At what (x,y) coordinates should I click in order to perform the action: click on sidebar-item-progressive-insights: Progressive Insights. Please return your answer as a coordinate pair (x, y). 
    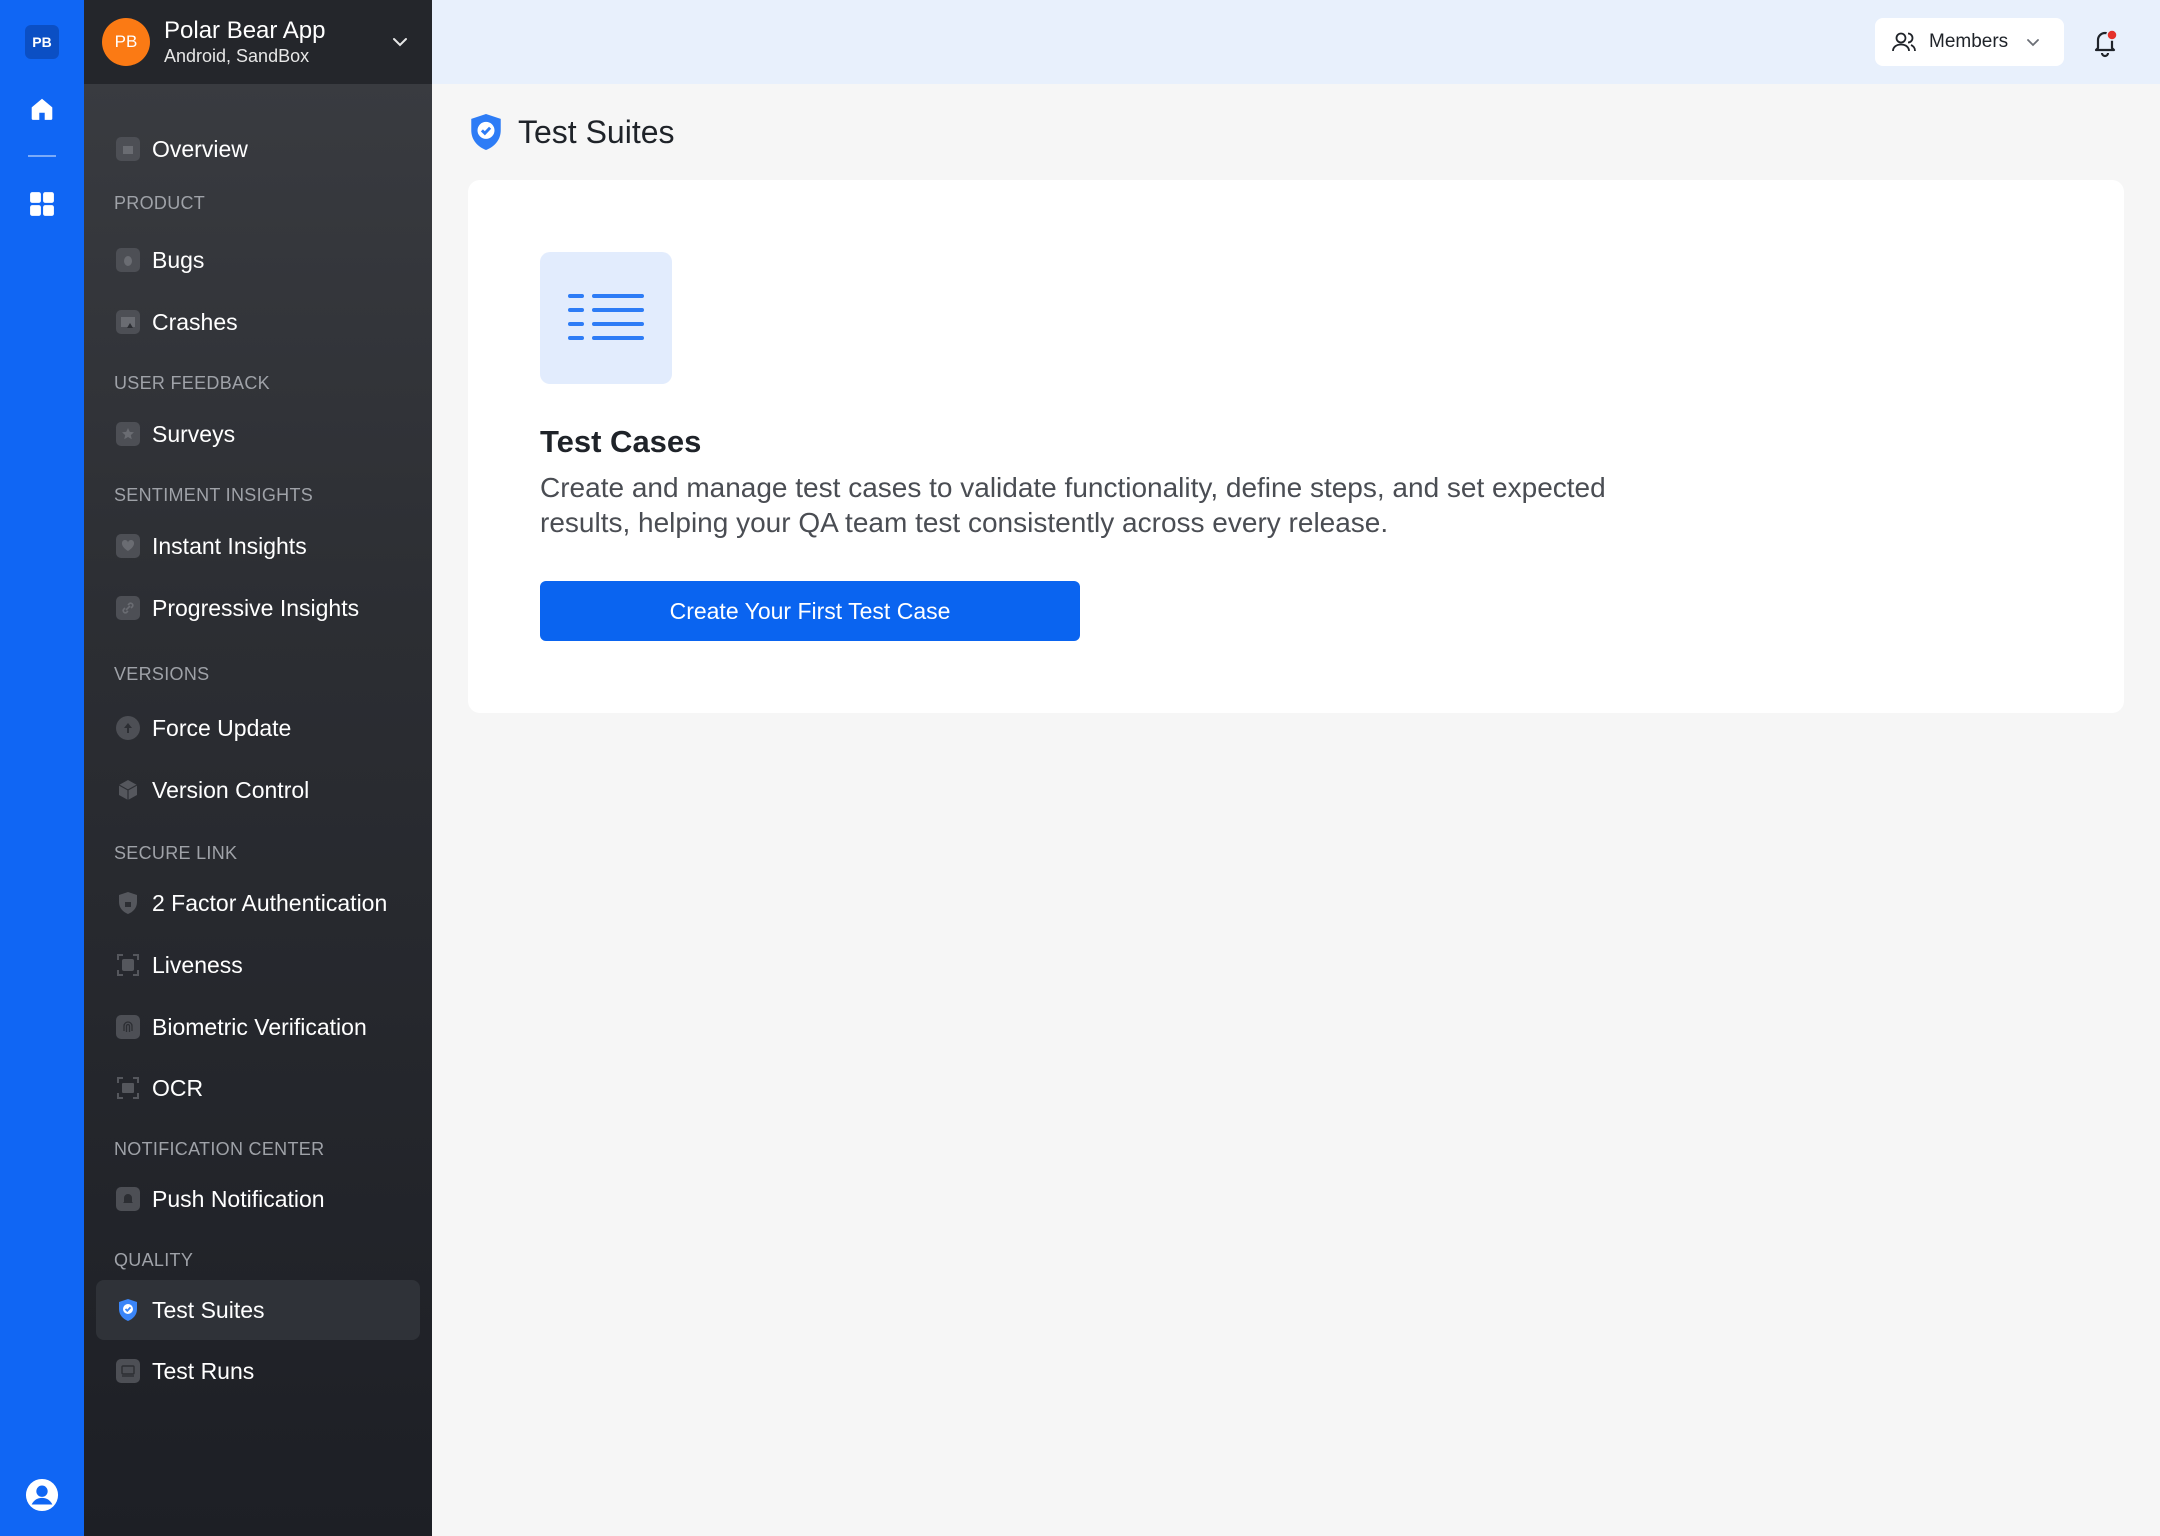
    Looking at the image, I should click on (258, 608).